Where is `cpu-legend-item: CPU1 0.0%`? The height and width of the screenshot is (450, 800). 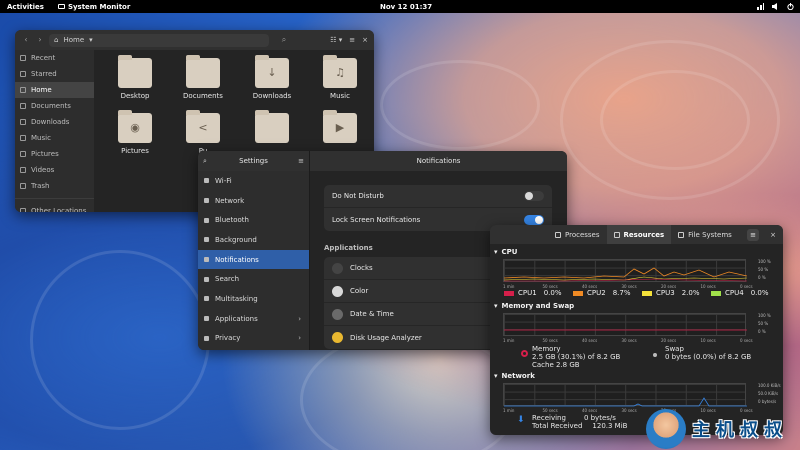 cpu-legend-item: CPU1 0.0% is located at coordinates (532, 293).